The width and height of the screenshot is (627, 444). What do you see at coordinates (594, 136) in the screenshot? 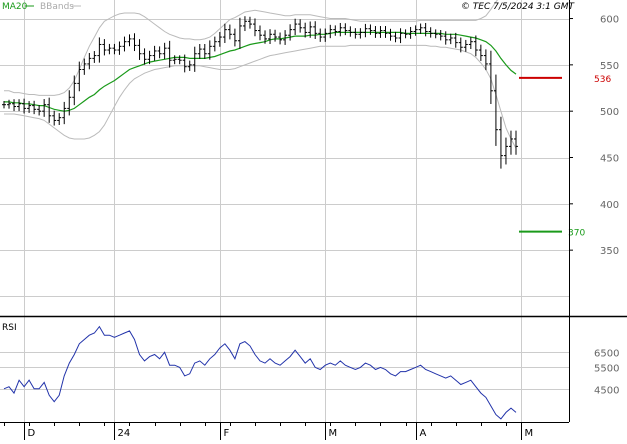
I see `price-y-axis: 350 400 450 500 550 600` at bounding box center [594, 136].